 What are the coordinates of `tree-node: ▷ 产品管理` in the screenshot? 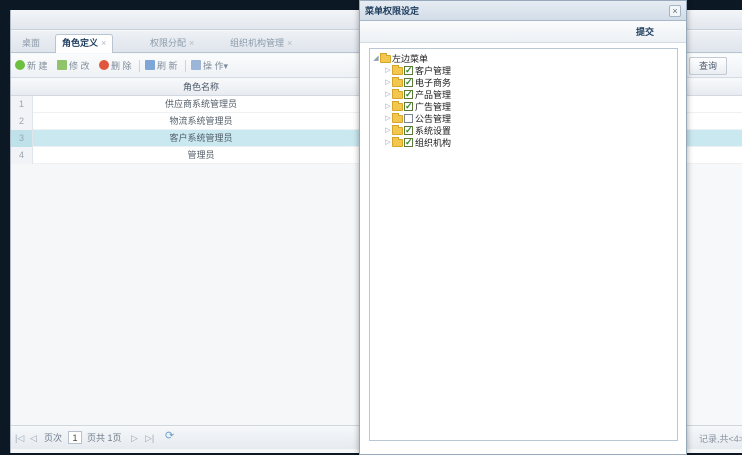 It's located at (418, 94).